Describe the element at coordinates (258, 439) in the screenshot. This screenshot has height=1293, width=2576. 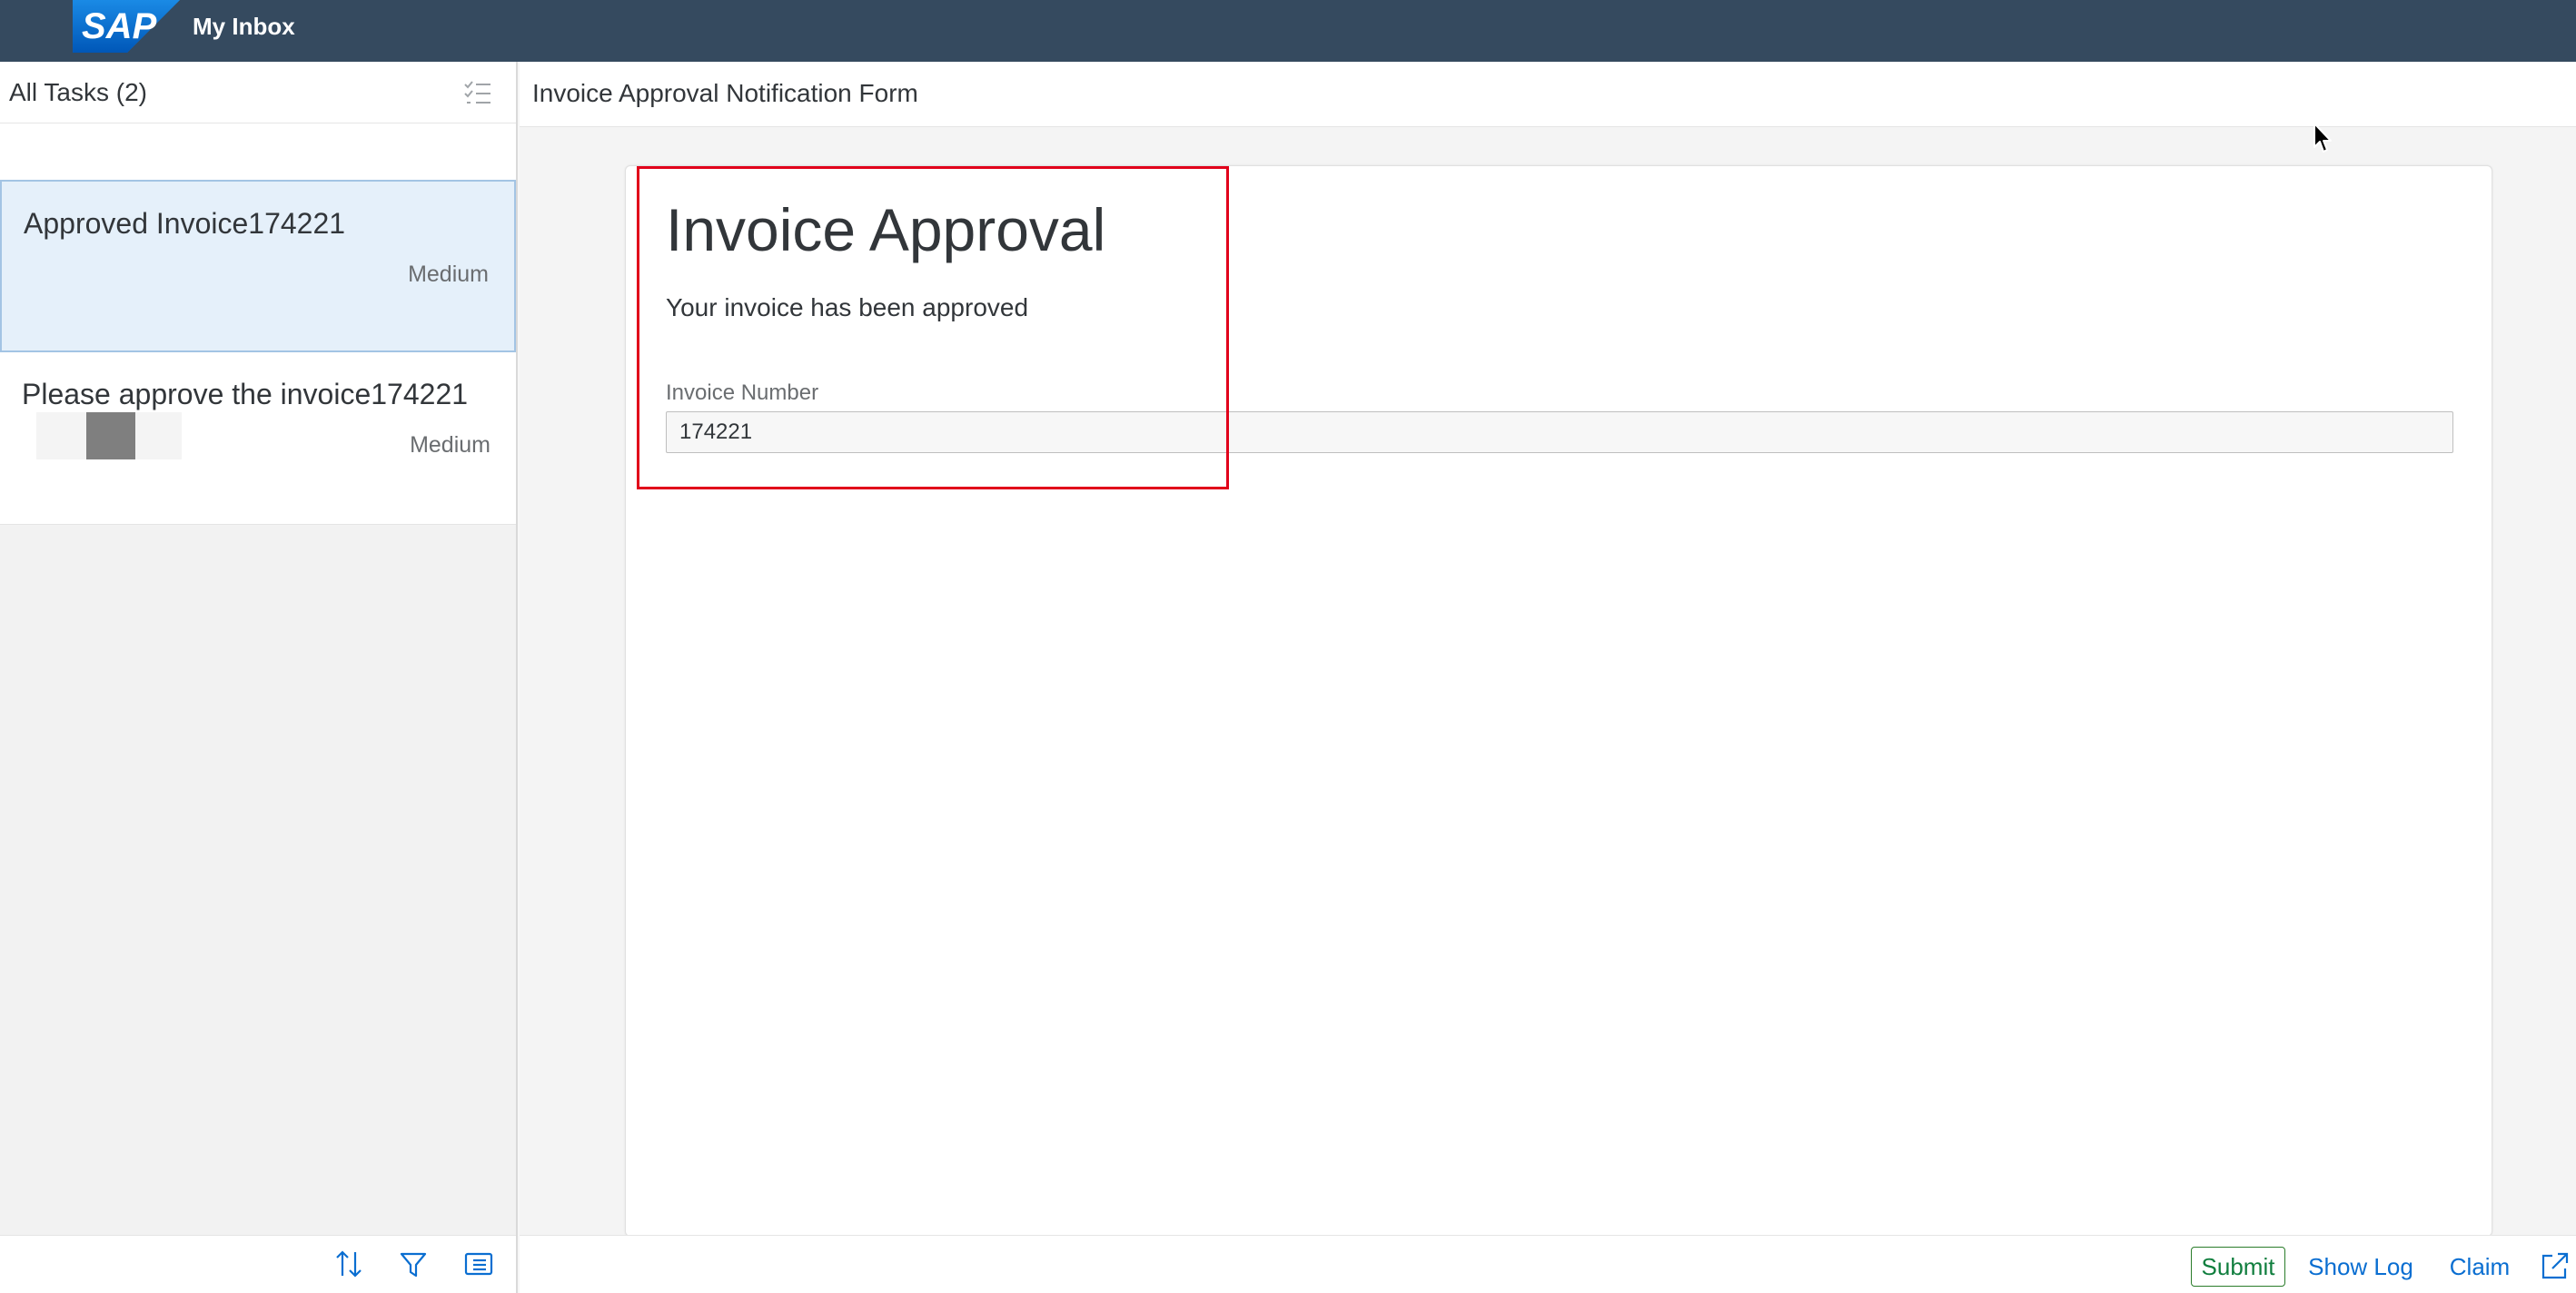
I see `task-item-please-approve: Please approve the invoice174221 Medium` at that location.